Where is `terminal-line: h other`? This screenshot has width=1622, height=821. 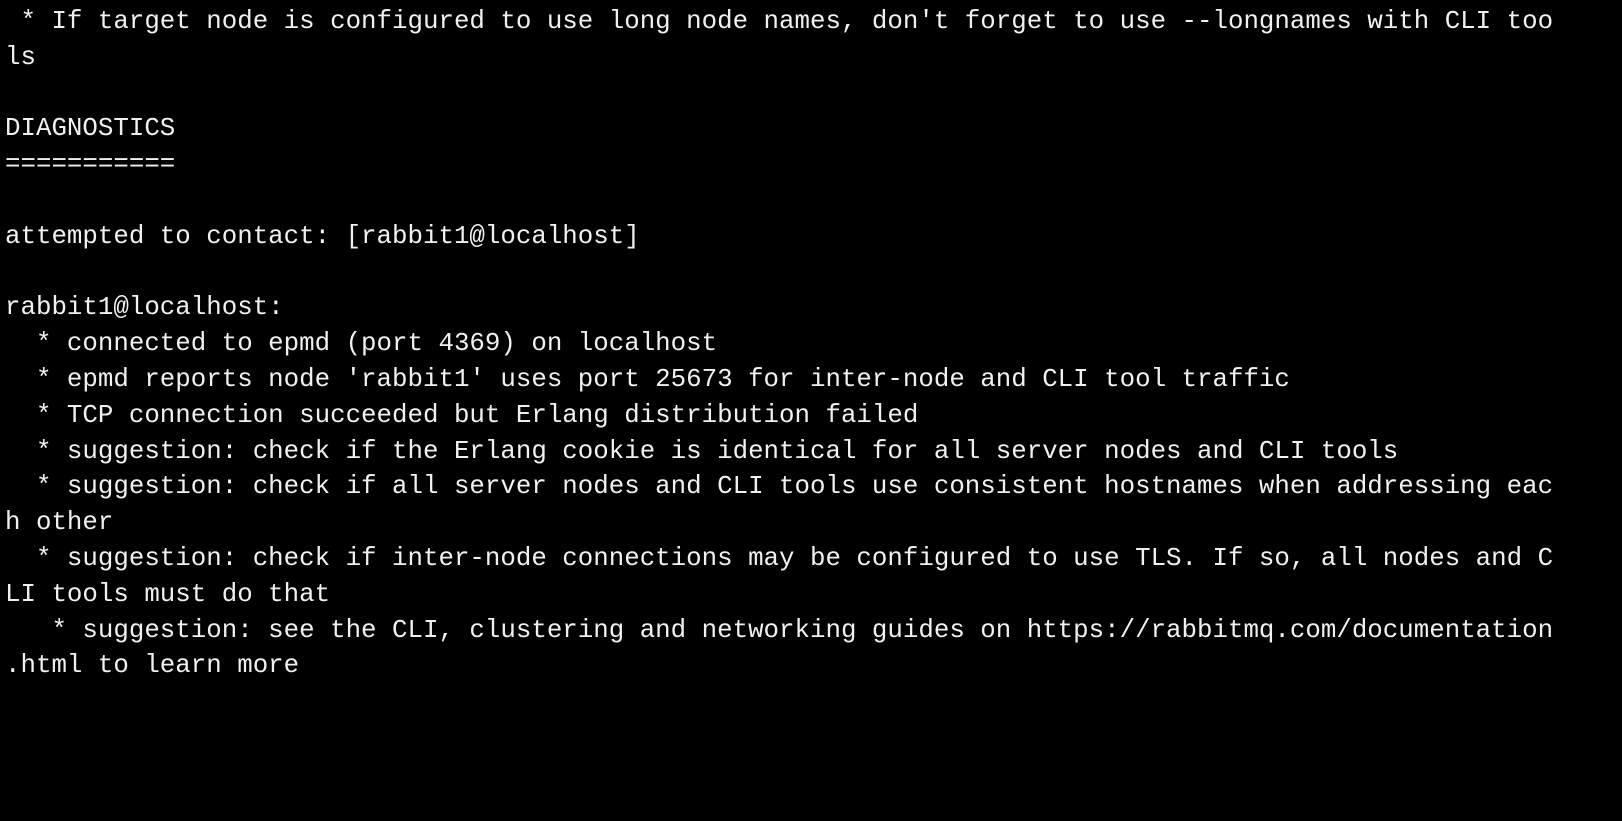
terminal-line: h other is located at coordinates (59, 523).